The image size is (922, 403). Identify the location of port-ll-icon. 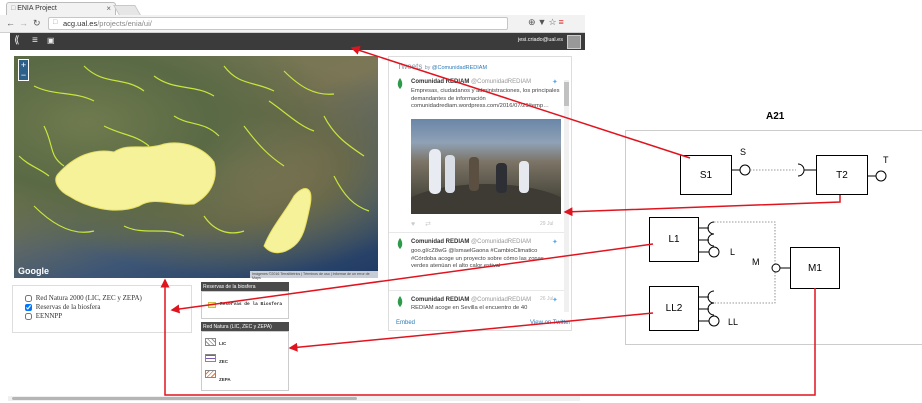
(714, 321).